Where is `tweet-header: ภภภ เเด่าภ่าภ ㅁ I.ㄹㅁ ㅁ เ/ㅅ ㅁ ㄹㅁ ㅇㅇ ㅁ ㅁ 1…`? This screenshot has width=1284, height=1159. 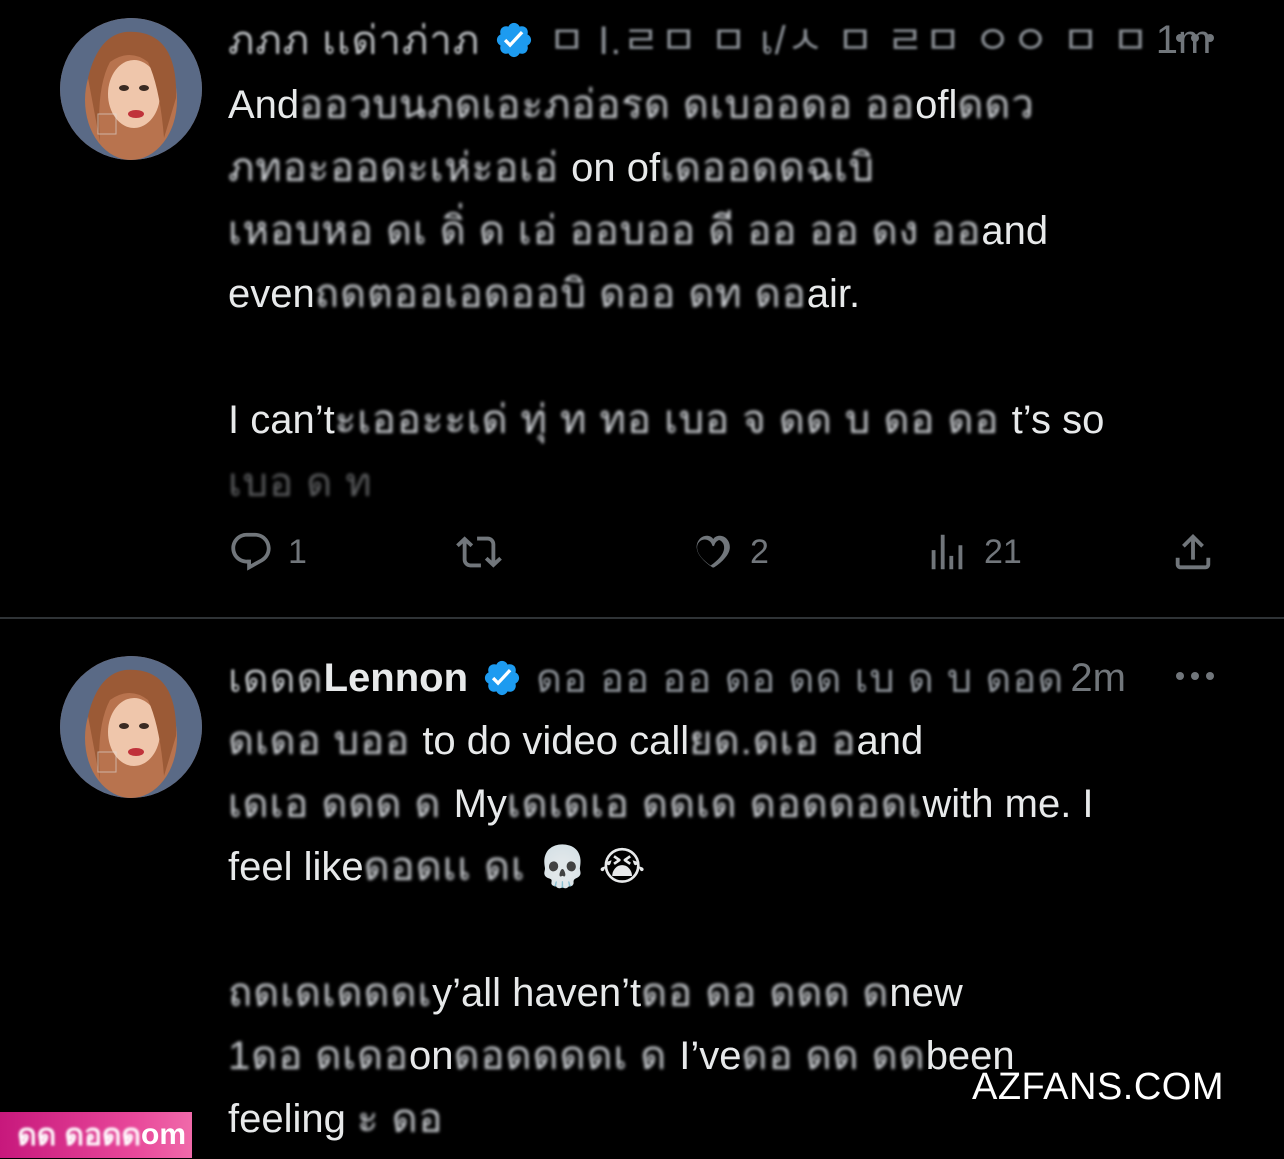
tweet-header: ภภภ เเด่าภ่าภ ㅁ I.ㄹㅁ ㅁ เ/ㅅ ㅁ ㄹㅁ ㅇㅇ ㅁ ㅁ 1… is located at coordinates (719, 40).